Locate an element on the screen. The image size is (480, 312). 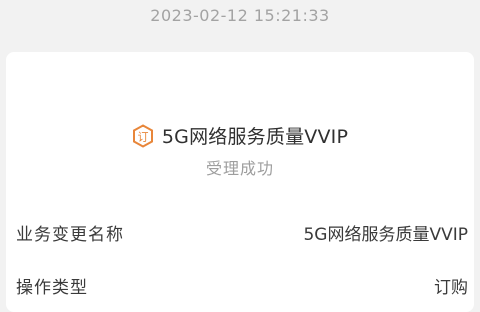
svg-text: 订 is located at coordinates (142, 136).